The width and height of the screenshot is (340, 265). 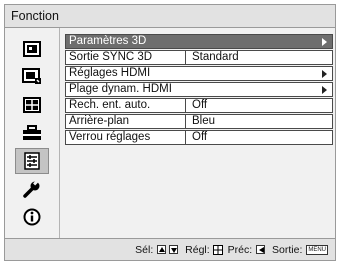 I want to click on picture-icon, so click(x=32, y=49).